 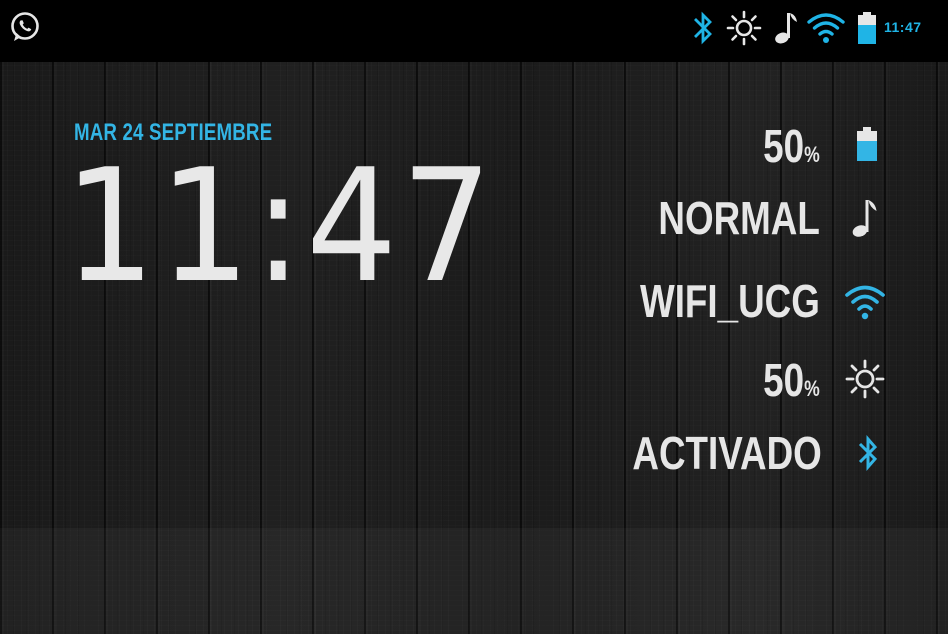 What do you see at coordinates (812, 388) in the screenshot?
I see `brightness-unit: %` at bounding box center [812, 388].